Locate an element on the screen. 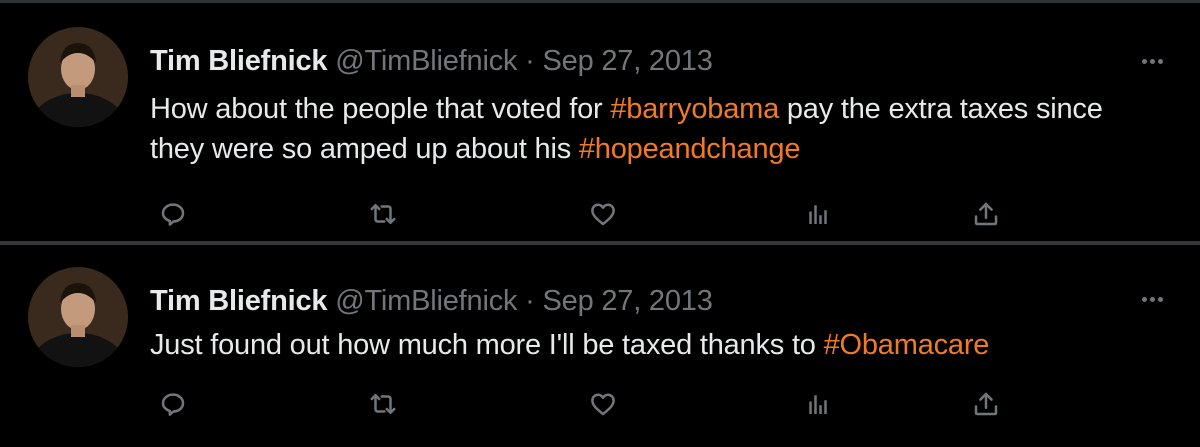 This screenshot has width=1200, height=447. hashtag-link: #hopeandchange is located at coordinates (690, 149).